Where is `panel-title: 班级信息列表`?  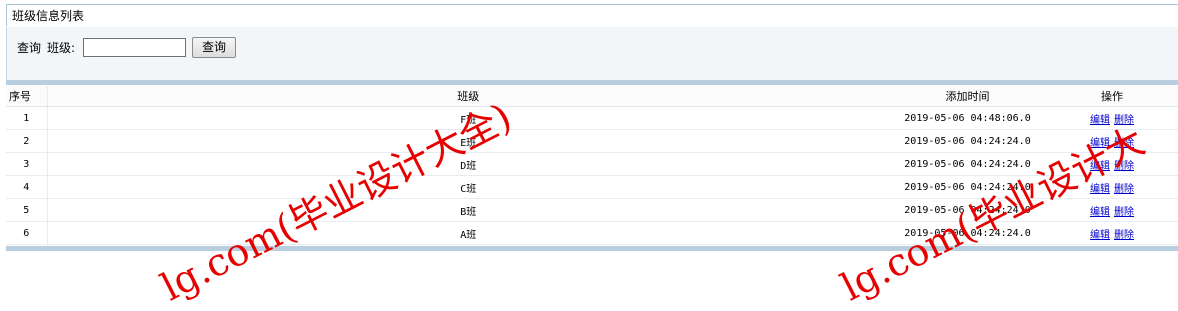
panel-title: 班级信息列表 is located at coordinates (592, 15).